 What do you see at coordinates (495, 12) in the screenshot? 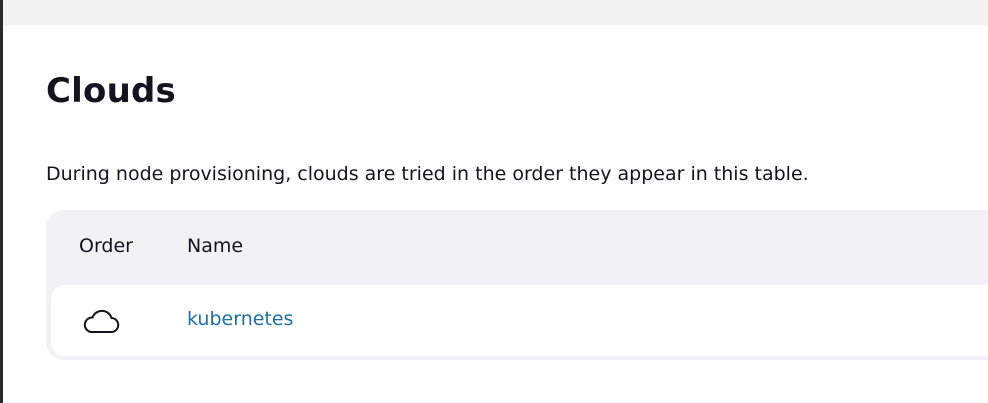
I see `top-bar` at bounding box center [495, 12].